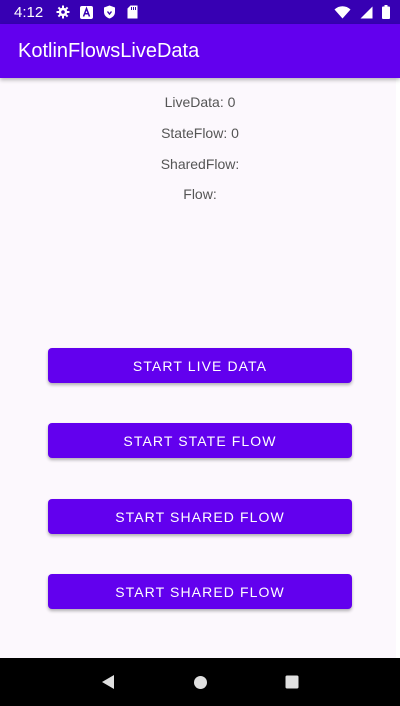  Describe the element at coordinates (200, 194) in the screenshot. I see `flow-label: Flow:` at that location.